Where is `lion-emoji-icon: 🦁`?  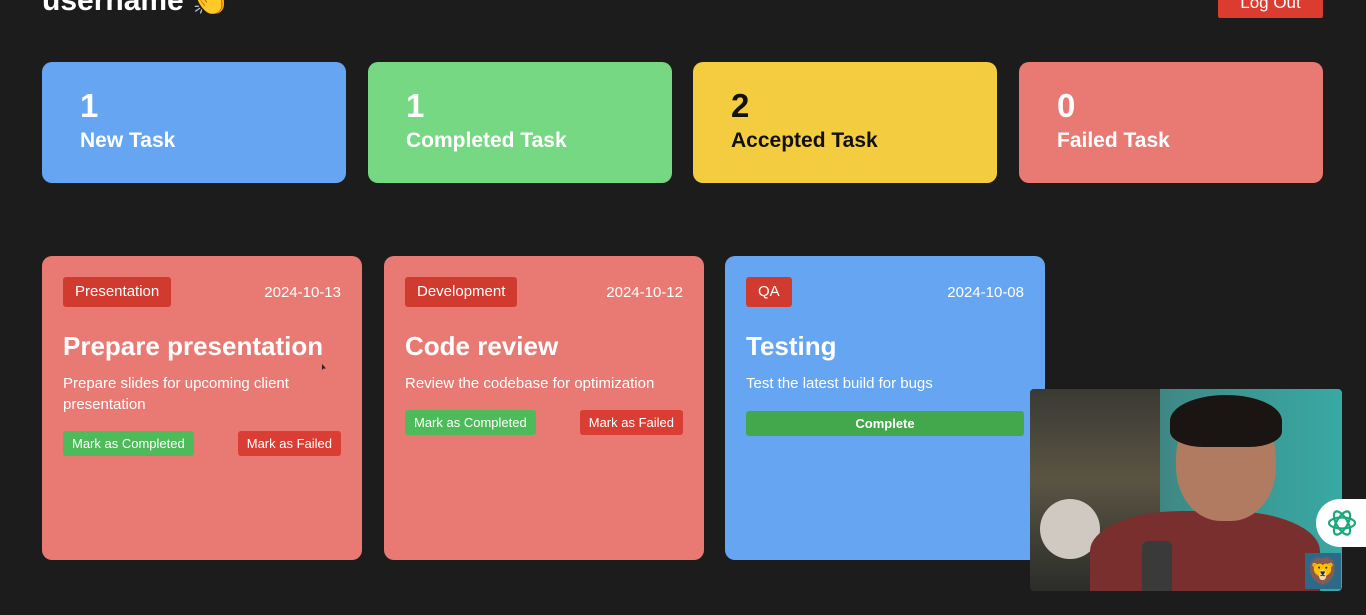
lion-emoji-icon: 🦁 is located at coordinates (1323, 571).